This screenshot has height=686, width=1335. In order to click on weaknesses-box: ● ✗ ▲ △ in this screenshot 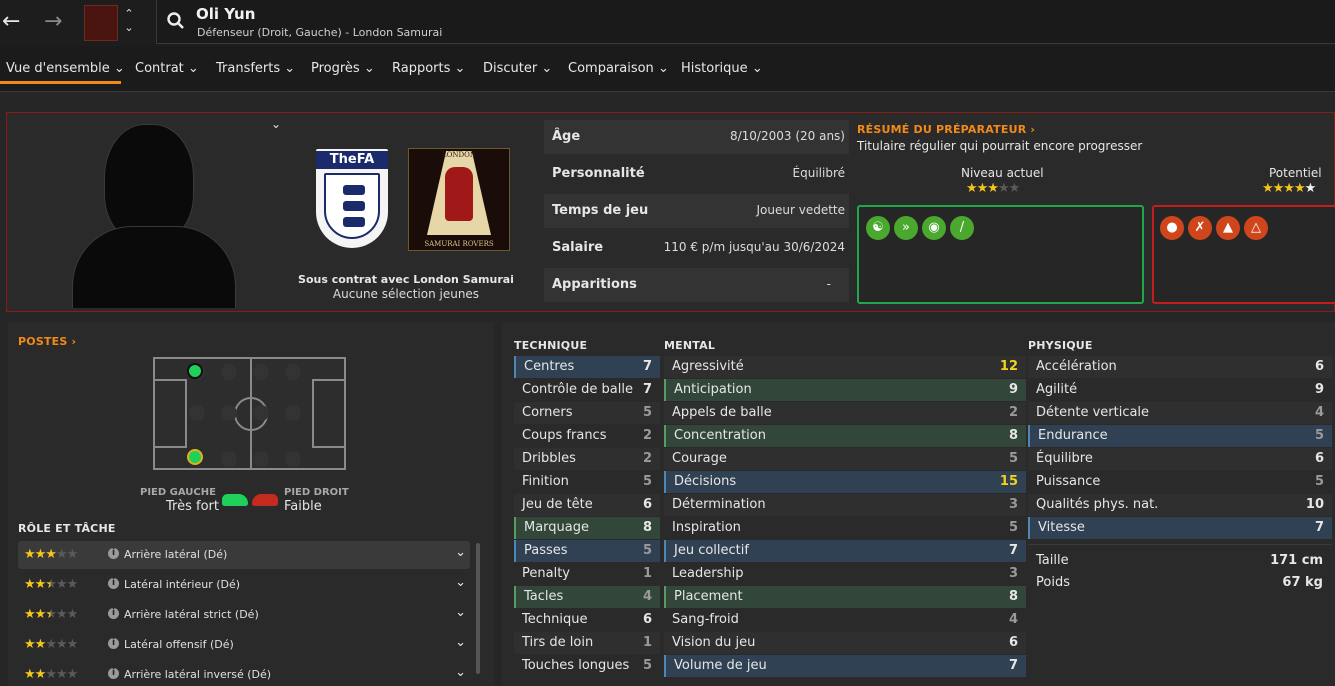, I will do `click(1243, 254)`.